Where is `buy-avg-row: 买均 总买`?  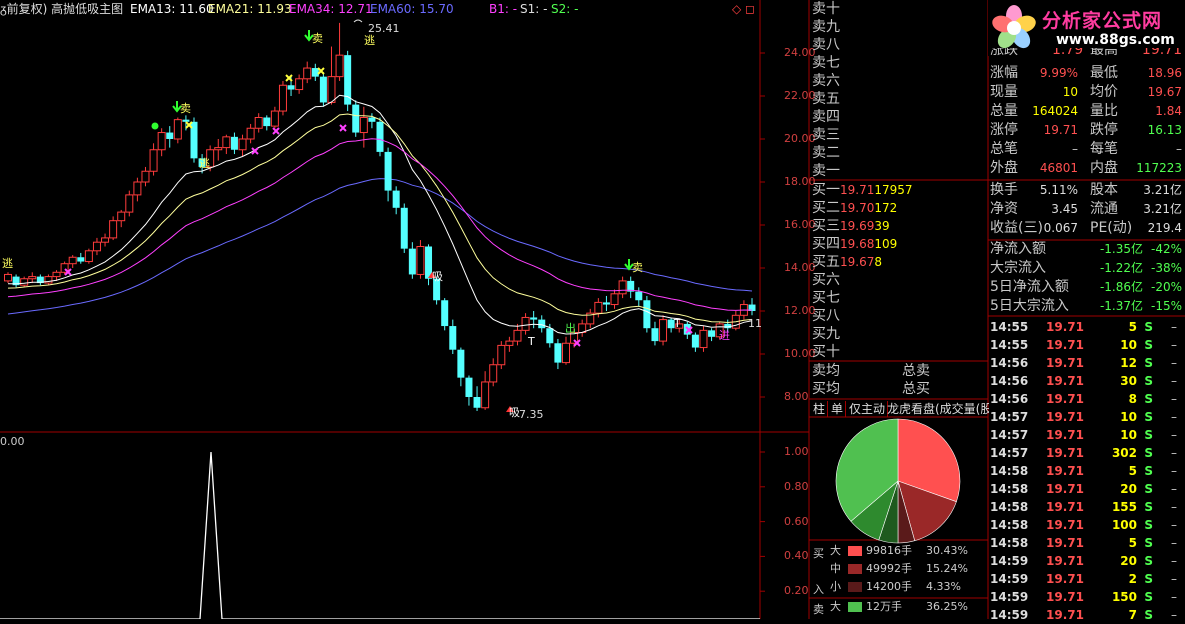
buy-avg-row: 买均 总买 is located at coordinates (900, 389).